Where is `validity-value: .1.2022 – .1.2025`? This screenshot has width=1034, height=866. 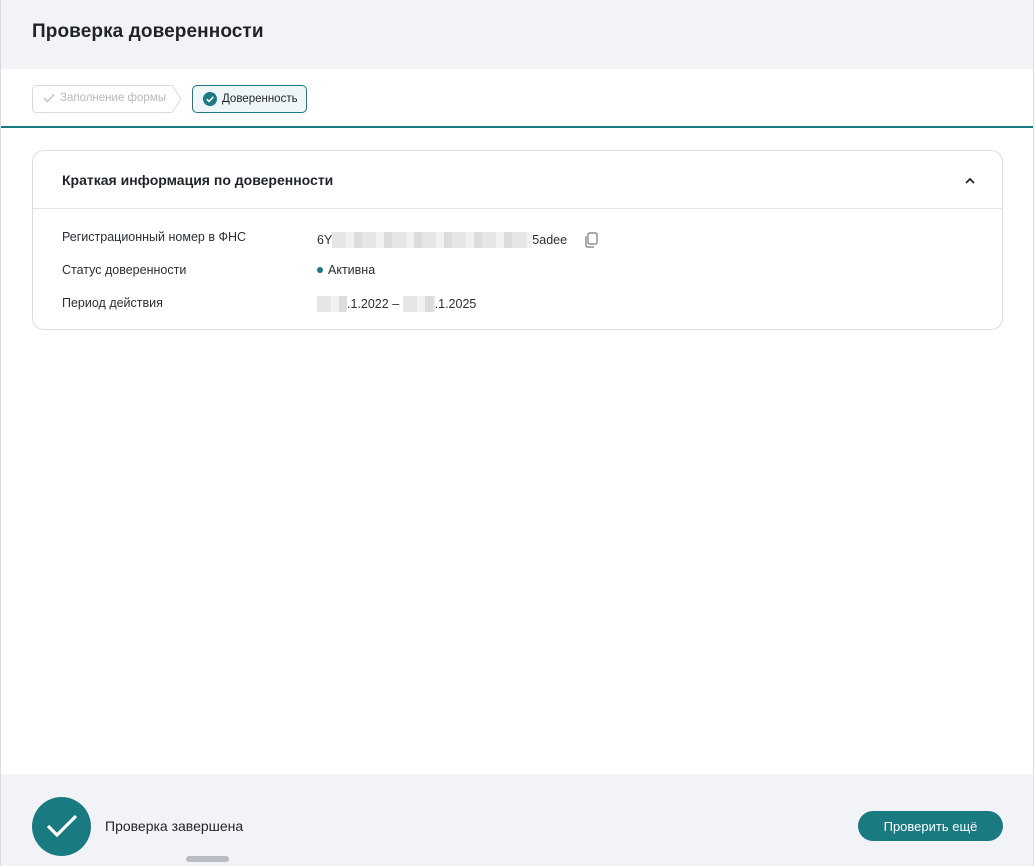 validity-value: .1.2022 – .1.2025 is located at coordinates (396, 304).